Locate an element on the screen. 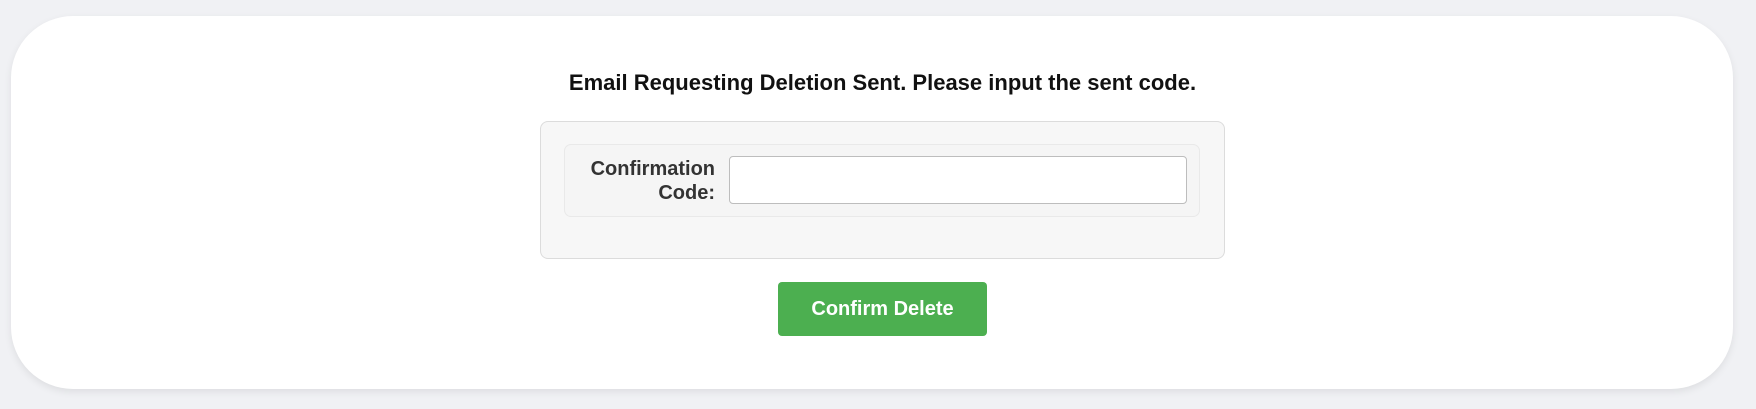  confirmation-code-row: Confirmation Code: is located at coordinates (882, 180).